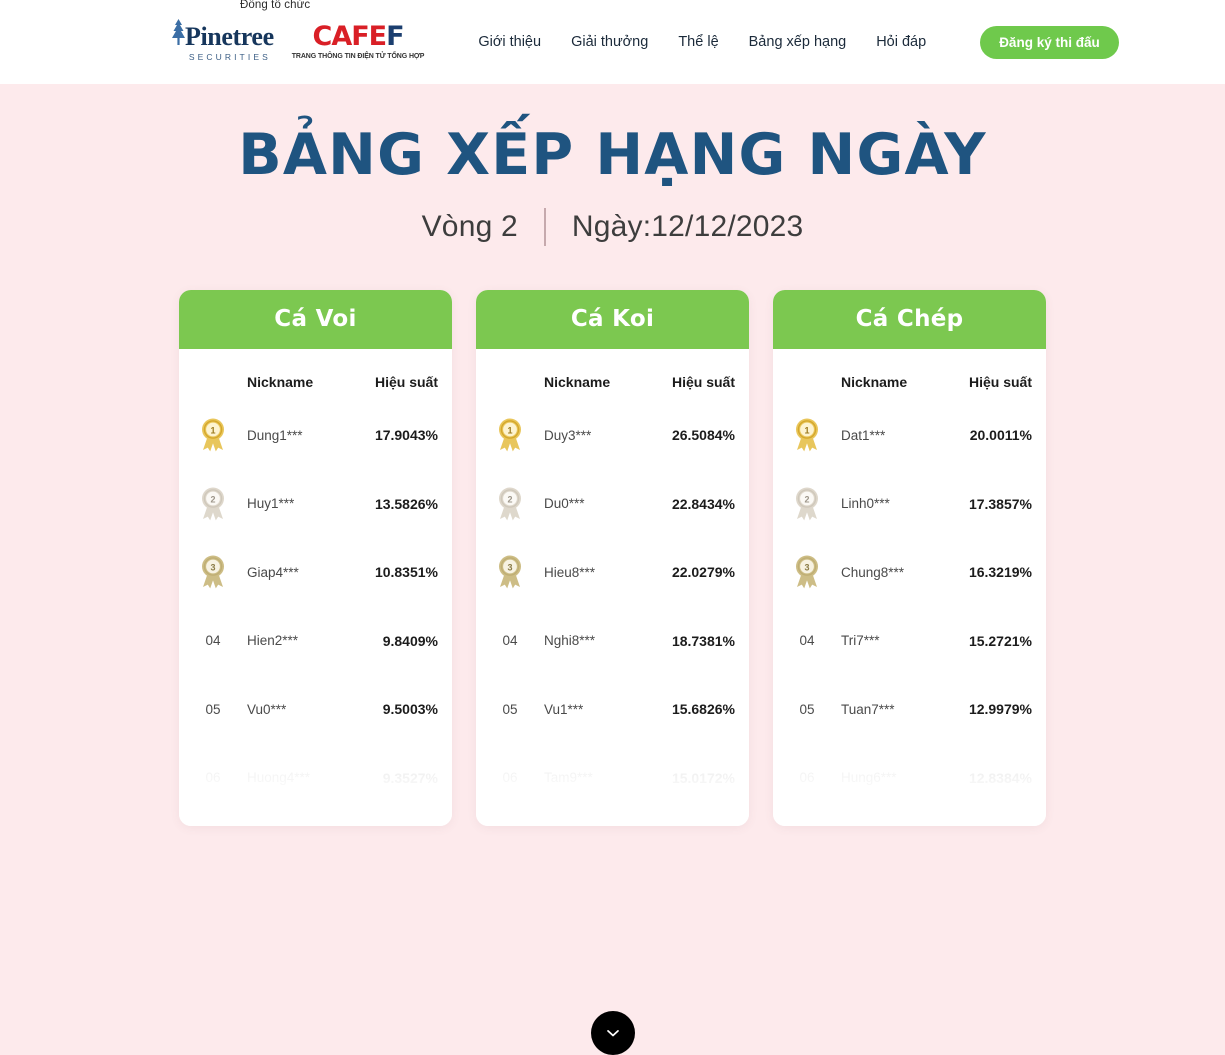  I want to click on nickname-cell: Tam9***, so click(568, 778).